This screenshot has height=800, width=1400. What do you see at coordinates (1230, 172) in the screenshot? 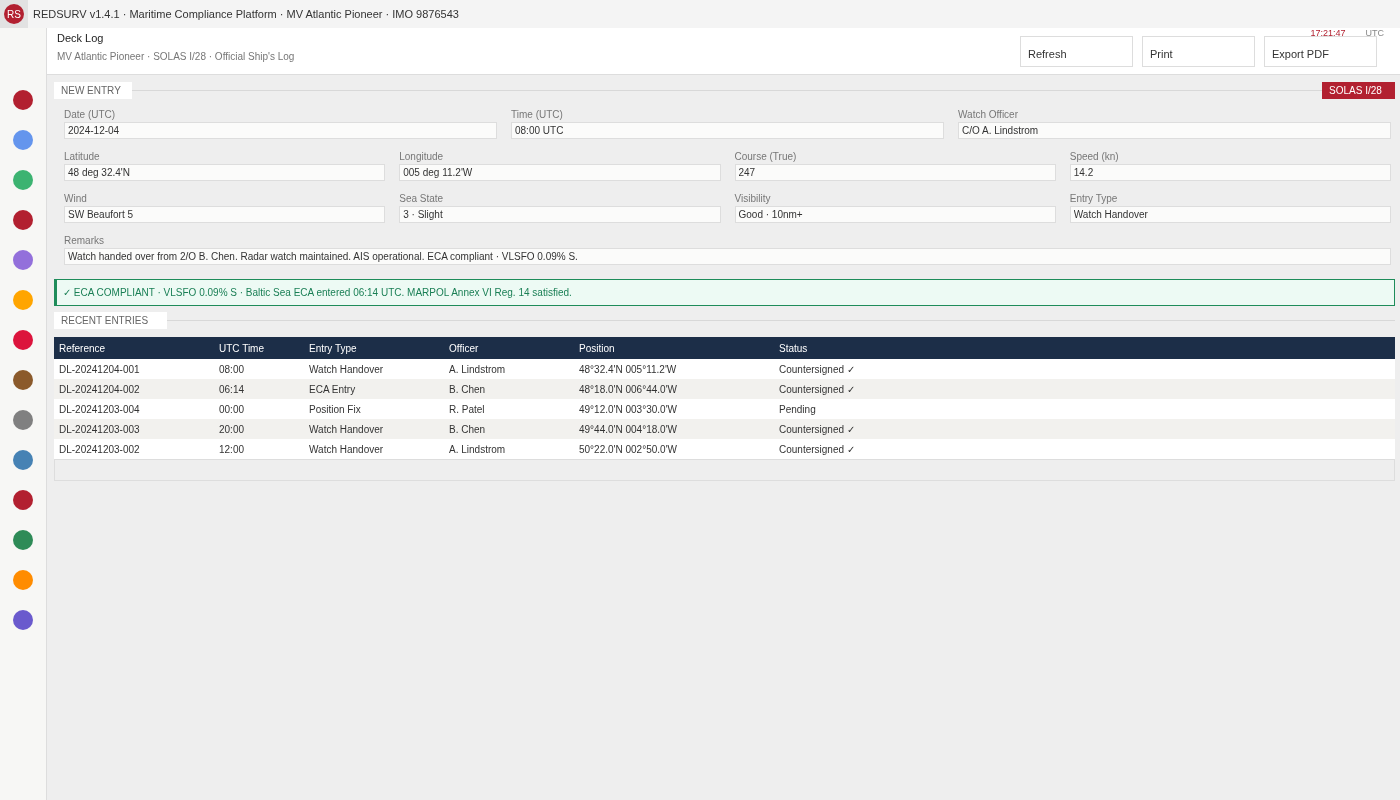
I see `input-field: 14.2` at bounding box center [1230, 172].